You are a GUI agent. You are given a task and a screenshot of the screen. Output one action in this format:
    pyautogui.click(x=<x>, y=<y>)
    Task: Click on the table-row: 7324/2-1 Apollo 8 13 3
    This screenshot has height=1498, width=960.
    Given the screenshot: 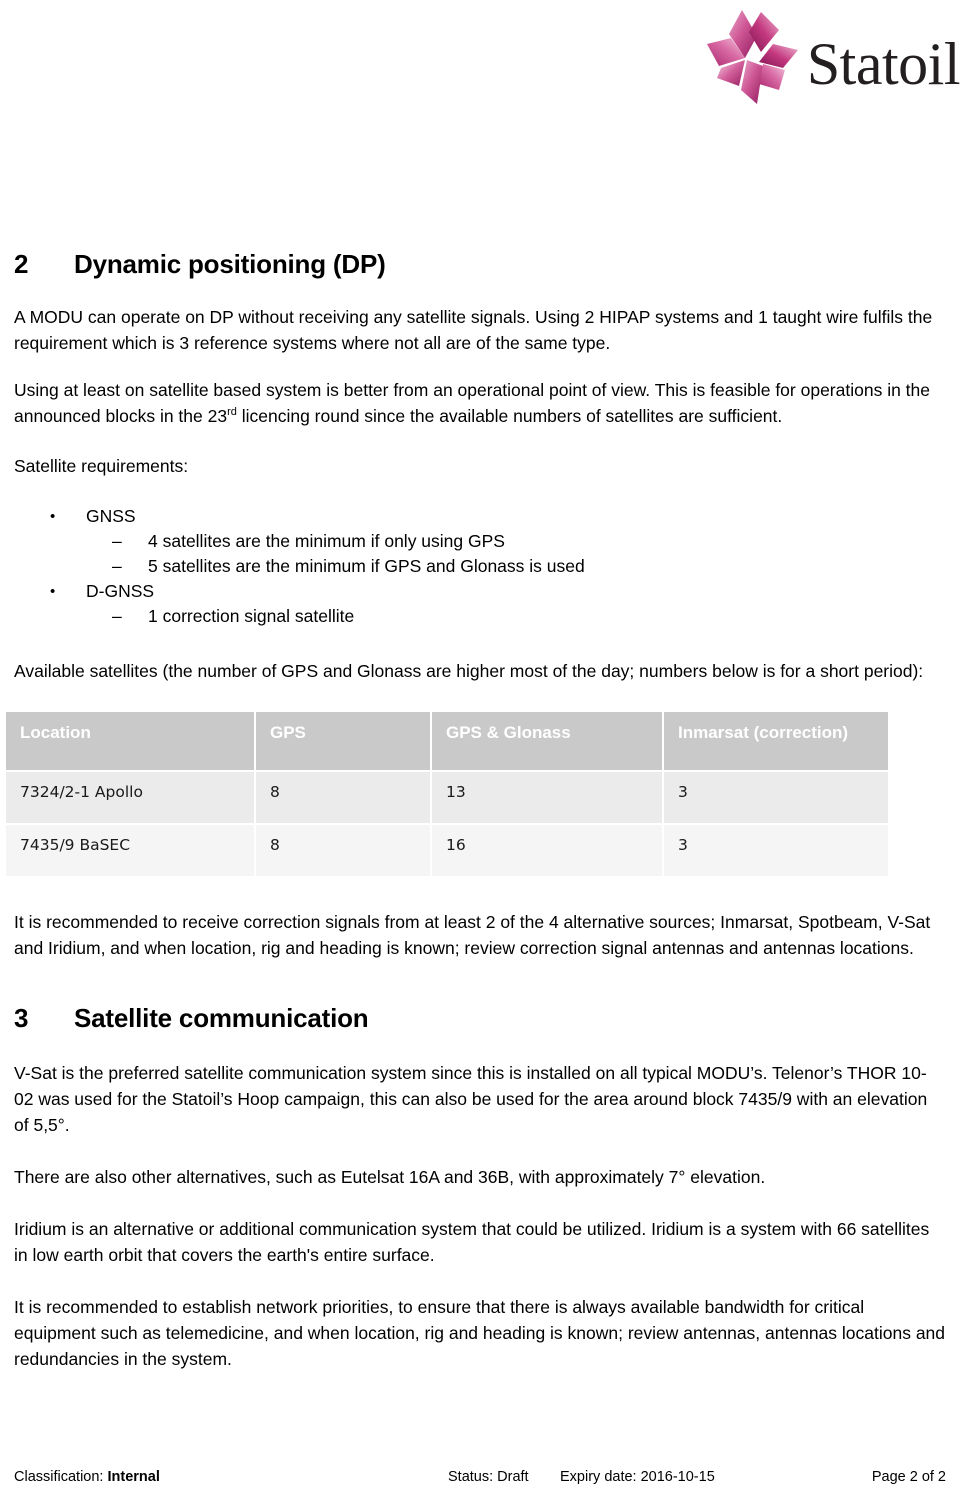 What is the action you would take?
    pyautogui.click(x=447, y=796)
    